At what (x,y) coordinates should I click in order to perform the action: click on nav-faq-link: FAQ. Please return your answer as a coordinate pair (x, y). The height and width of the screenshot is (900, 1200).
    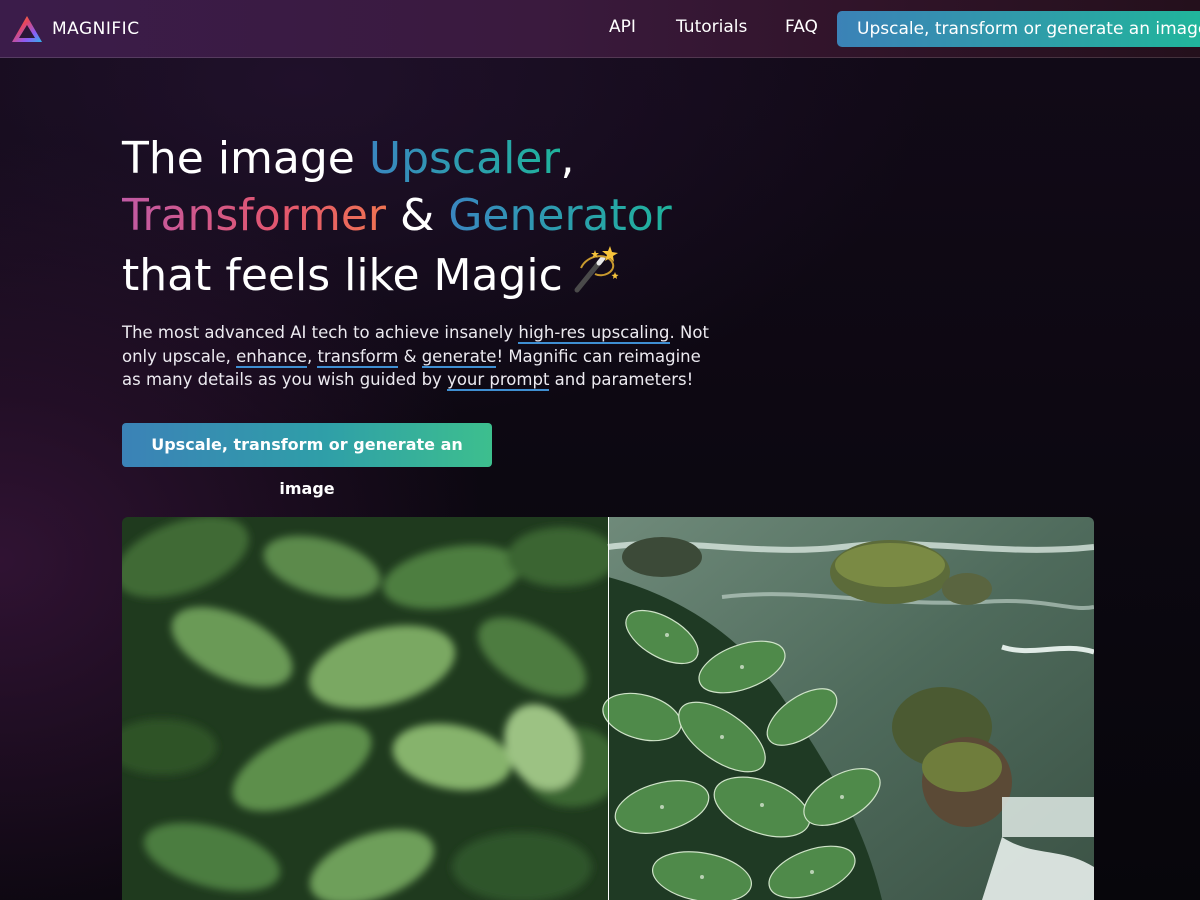
    Looking at the image, I should click on (801, 27).